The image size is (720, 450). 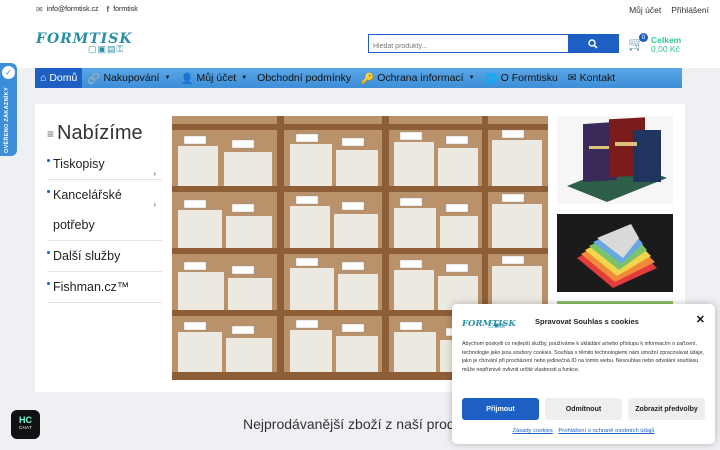 What do you see at coordinates (43, 78) in the screenshot?
I see `home-icon: ⌂` at bounding box center [43, 78].